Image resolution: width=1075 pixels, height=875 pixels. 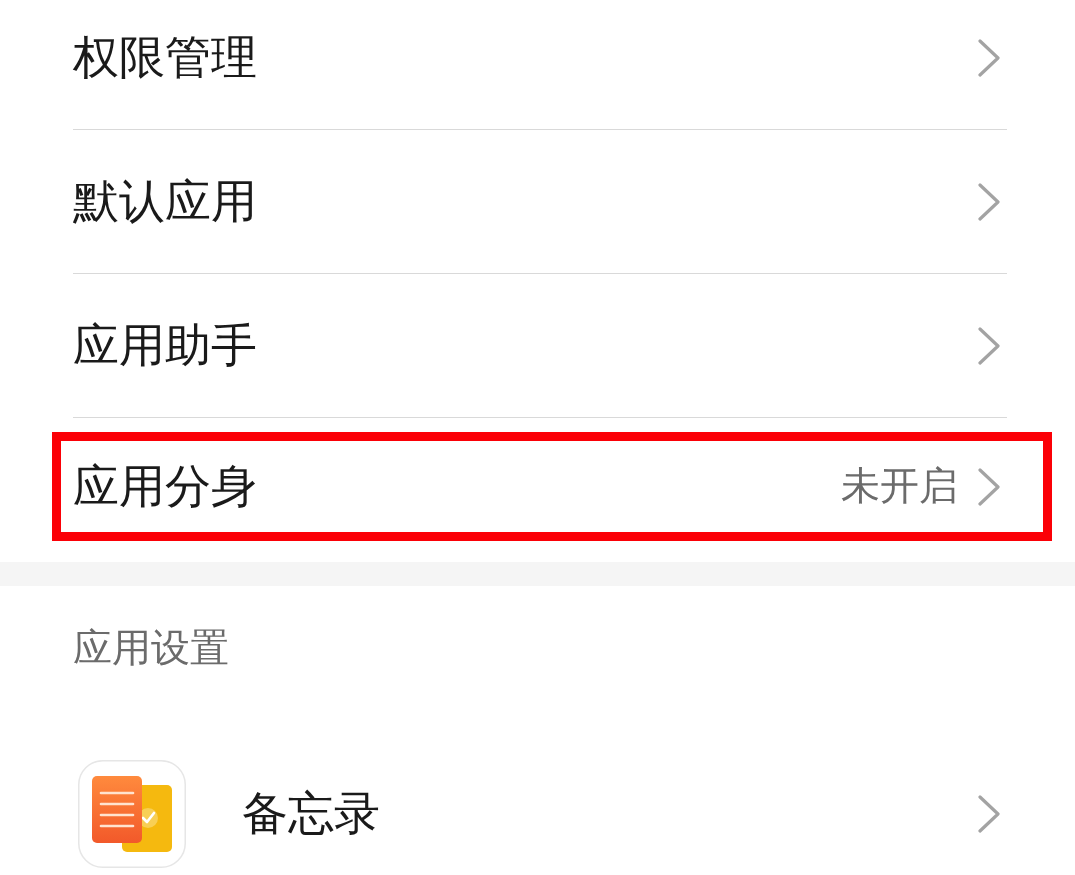 What do you see at coordinates (165, 201) in the screenshot?
I see `row-label: 默认应用` at bounding box center [165, 201].